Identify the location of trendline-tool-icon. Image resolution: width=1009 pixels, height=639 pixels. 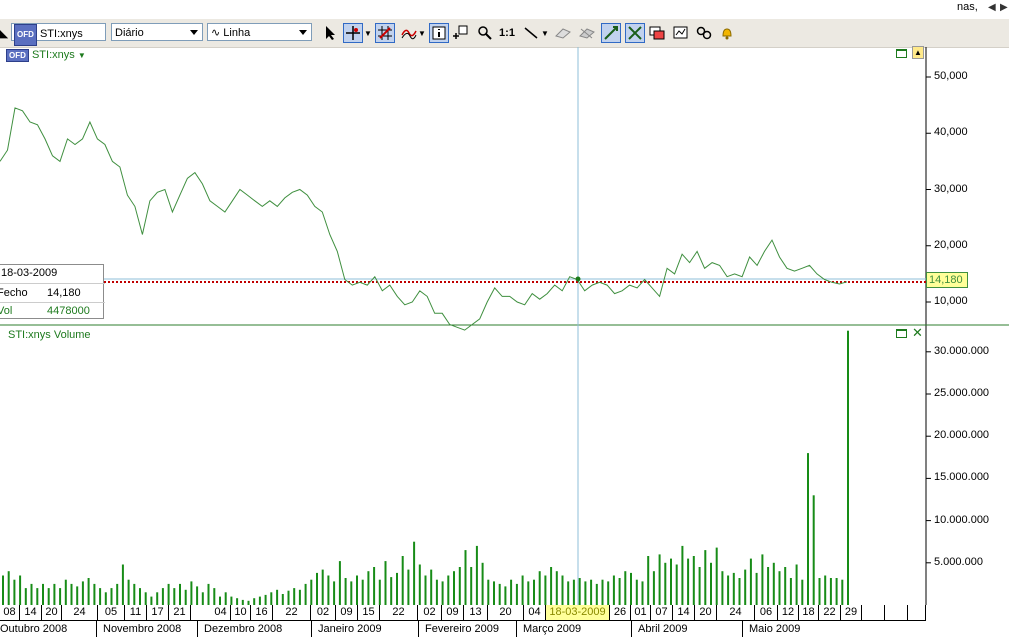
(531, 33).